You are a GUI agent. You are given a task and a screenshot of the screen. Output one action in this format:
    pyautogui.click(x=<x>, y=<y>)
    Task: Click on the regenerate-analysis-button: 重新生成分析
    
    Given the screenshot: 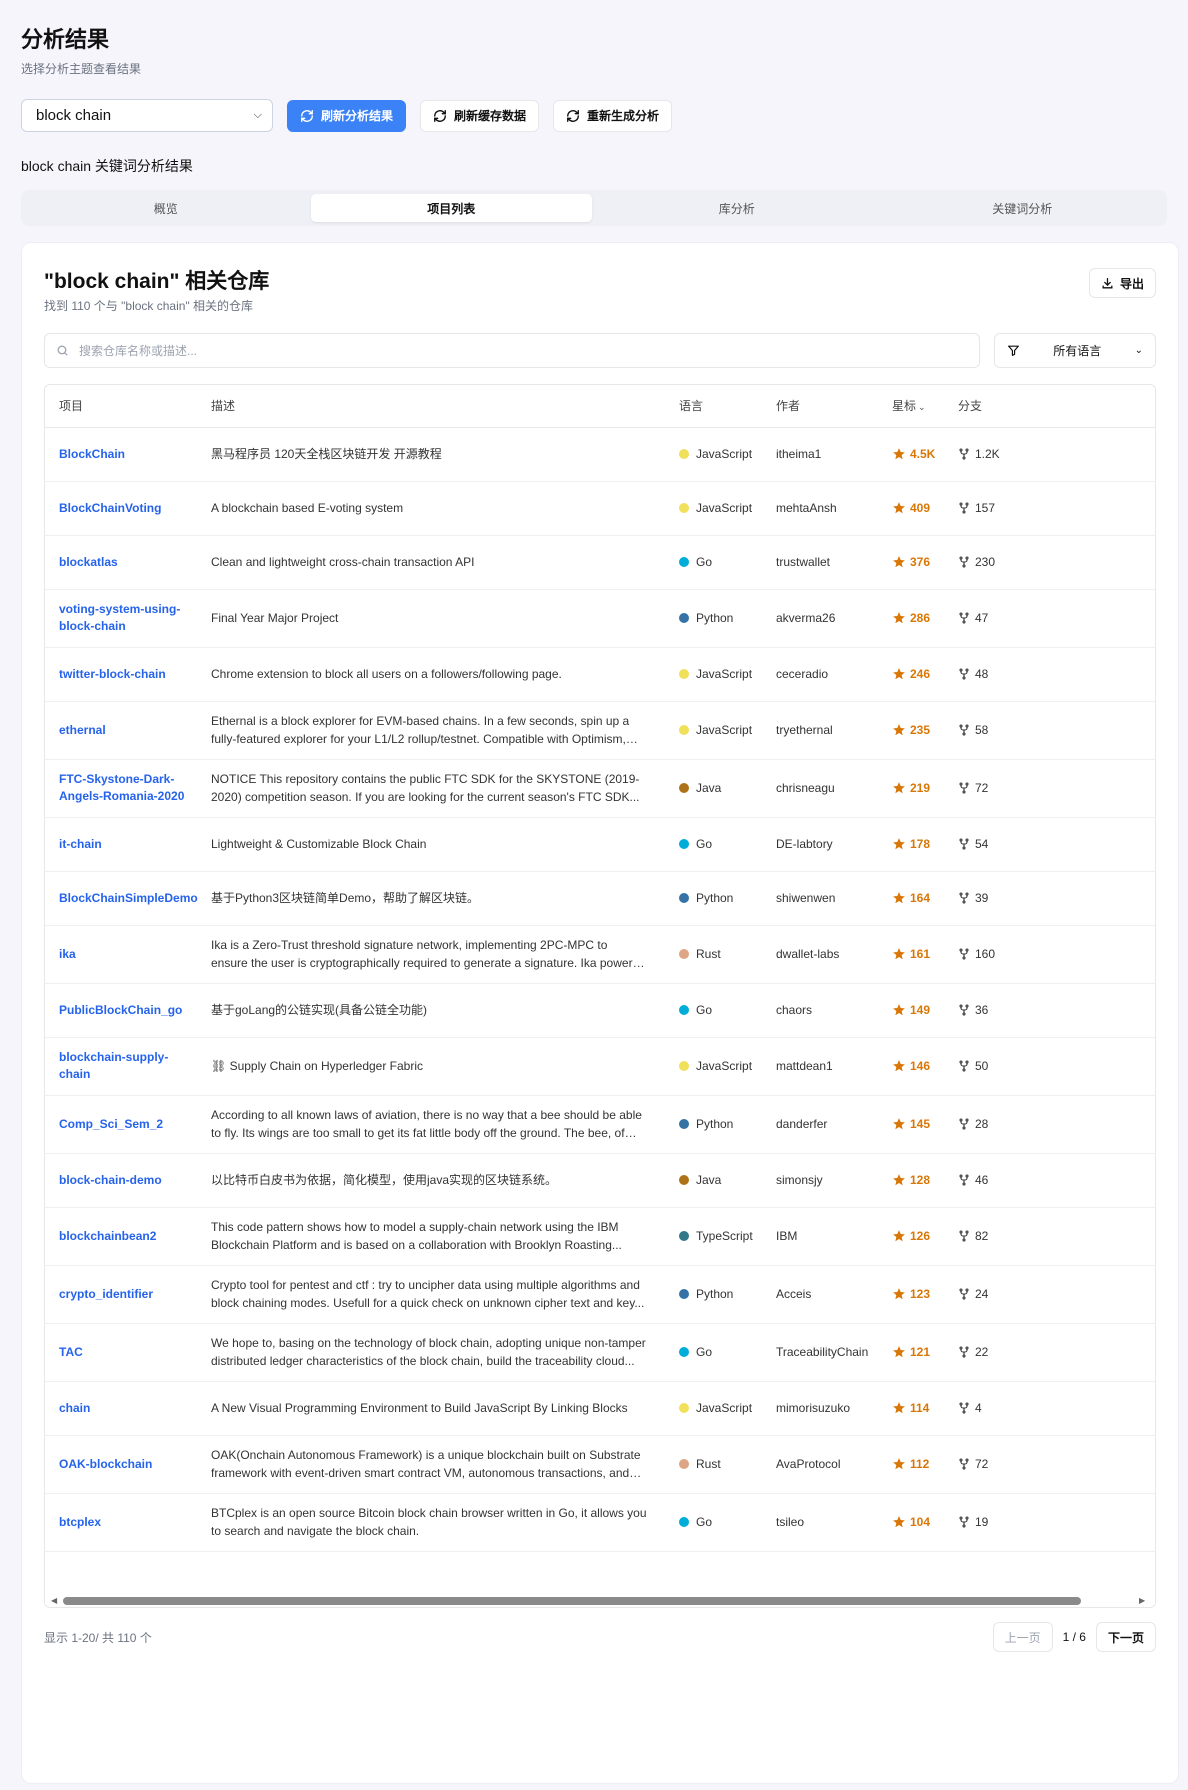 What is the action you would take?
    pyautogui.click(x=613, y=115)
    